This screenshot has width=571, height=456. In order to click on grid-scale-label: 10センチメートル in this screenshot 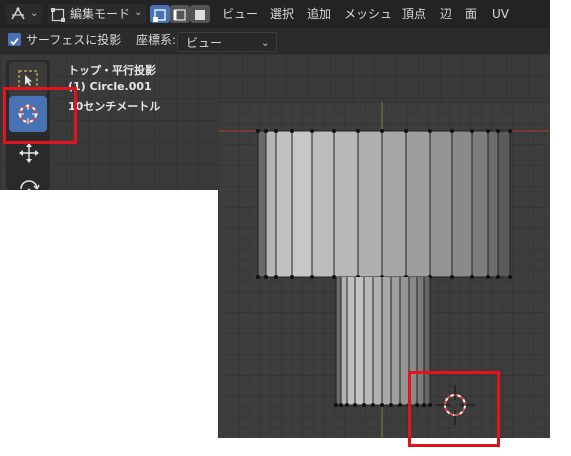, I will do `click(114, 106)`.